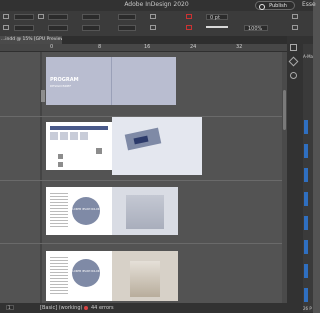 Image resolution: width=320 pixels, height=313 pixels. What do you see at coordinates (145, 279) in the screenshot?
I see `hallway-photo` at bounding box center [145, 279].